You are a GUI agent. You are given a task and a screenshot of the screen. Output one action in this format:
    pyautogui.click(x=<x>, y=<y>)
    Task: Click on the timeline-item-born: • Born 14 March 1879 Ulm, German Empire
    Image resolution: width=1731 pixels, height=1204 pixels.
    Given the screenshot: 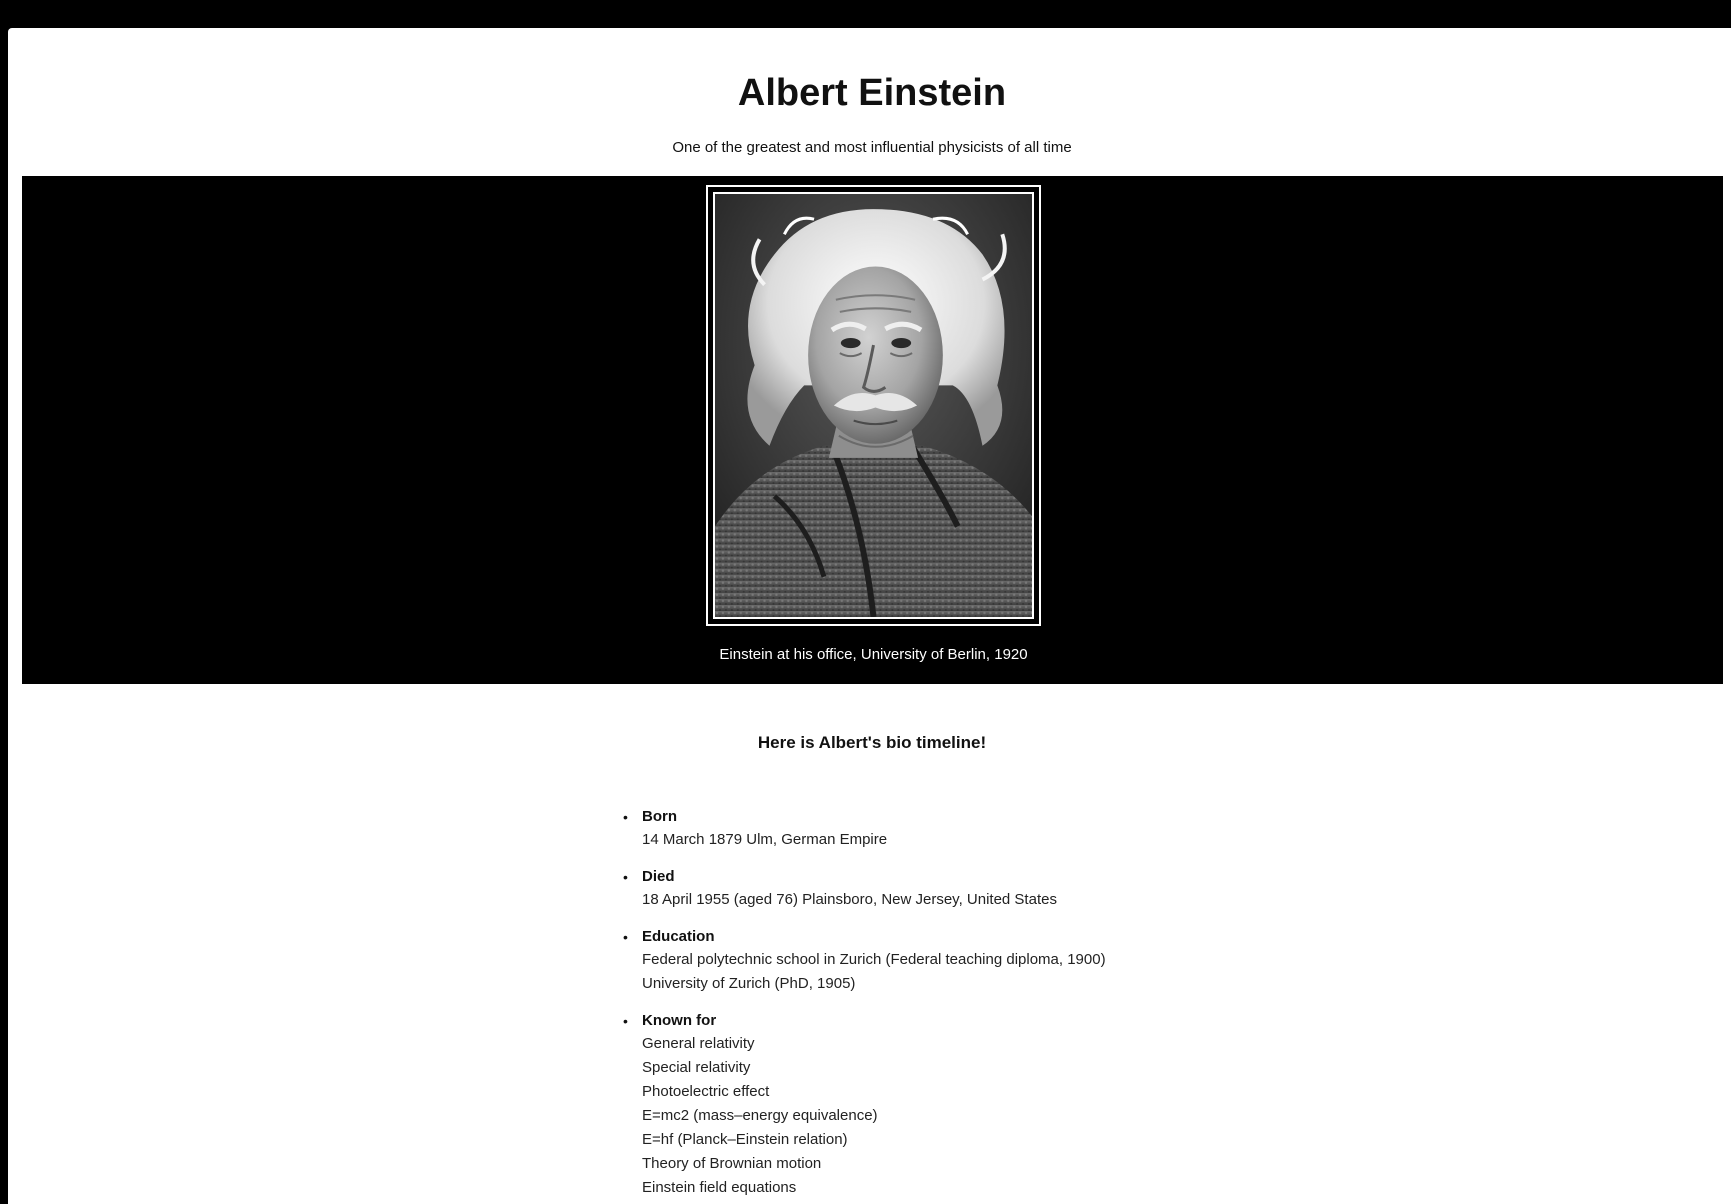 What is the action you would take?
    pyautogui.click(x=917, y=829)
    